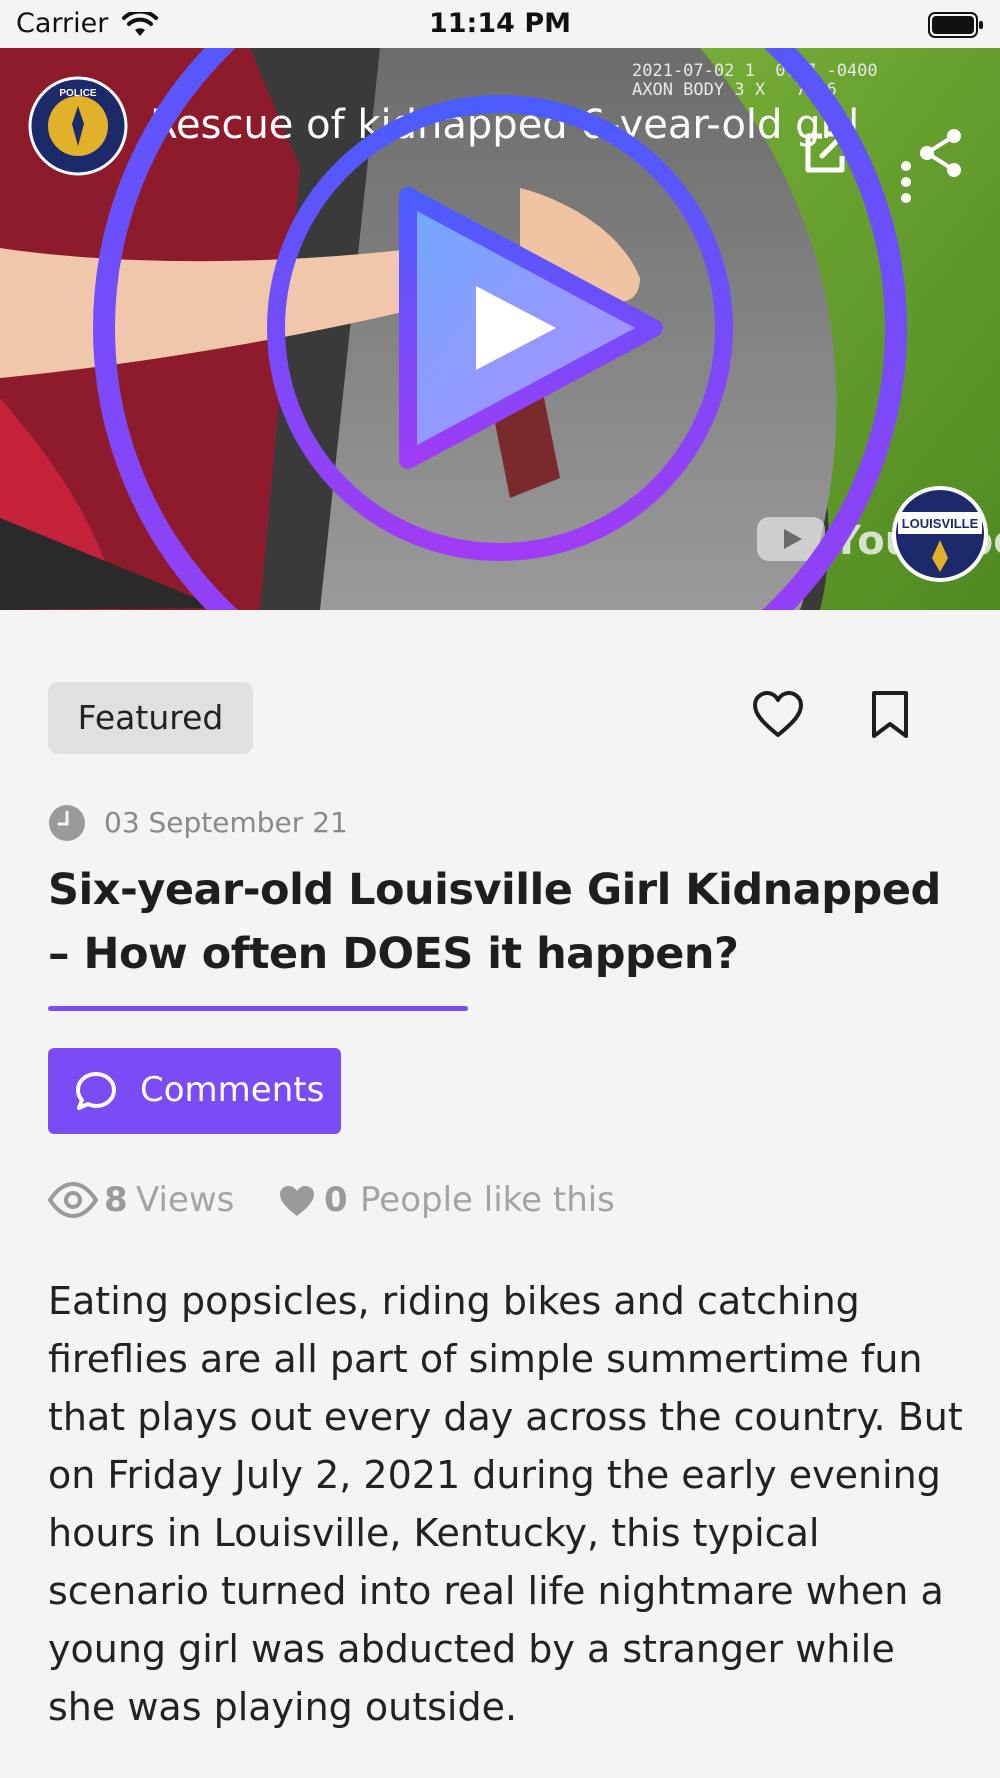  Describe the element at coordinates (955, 25) in the screenshot. I see `battery-icon` at that location.